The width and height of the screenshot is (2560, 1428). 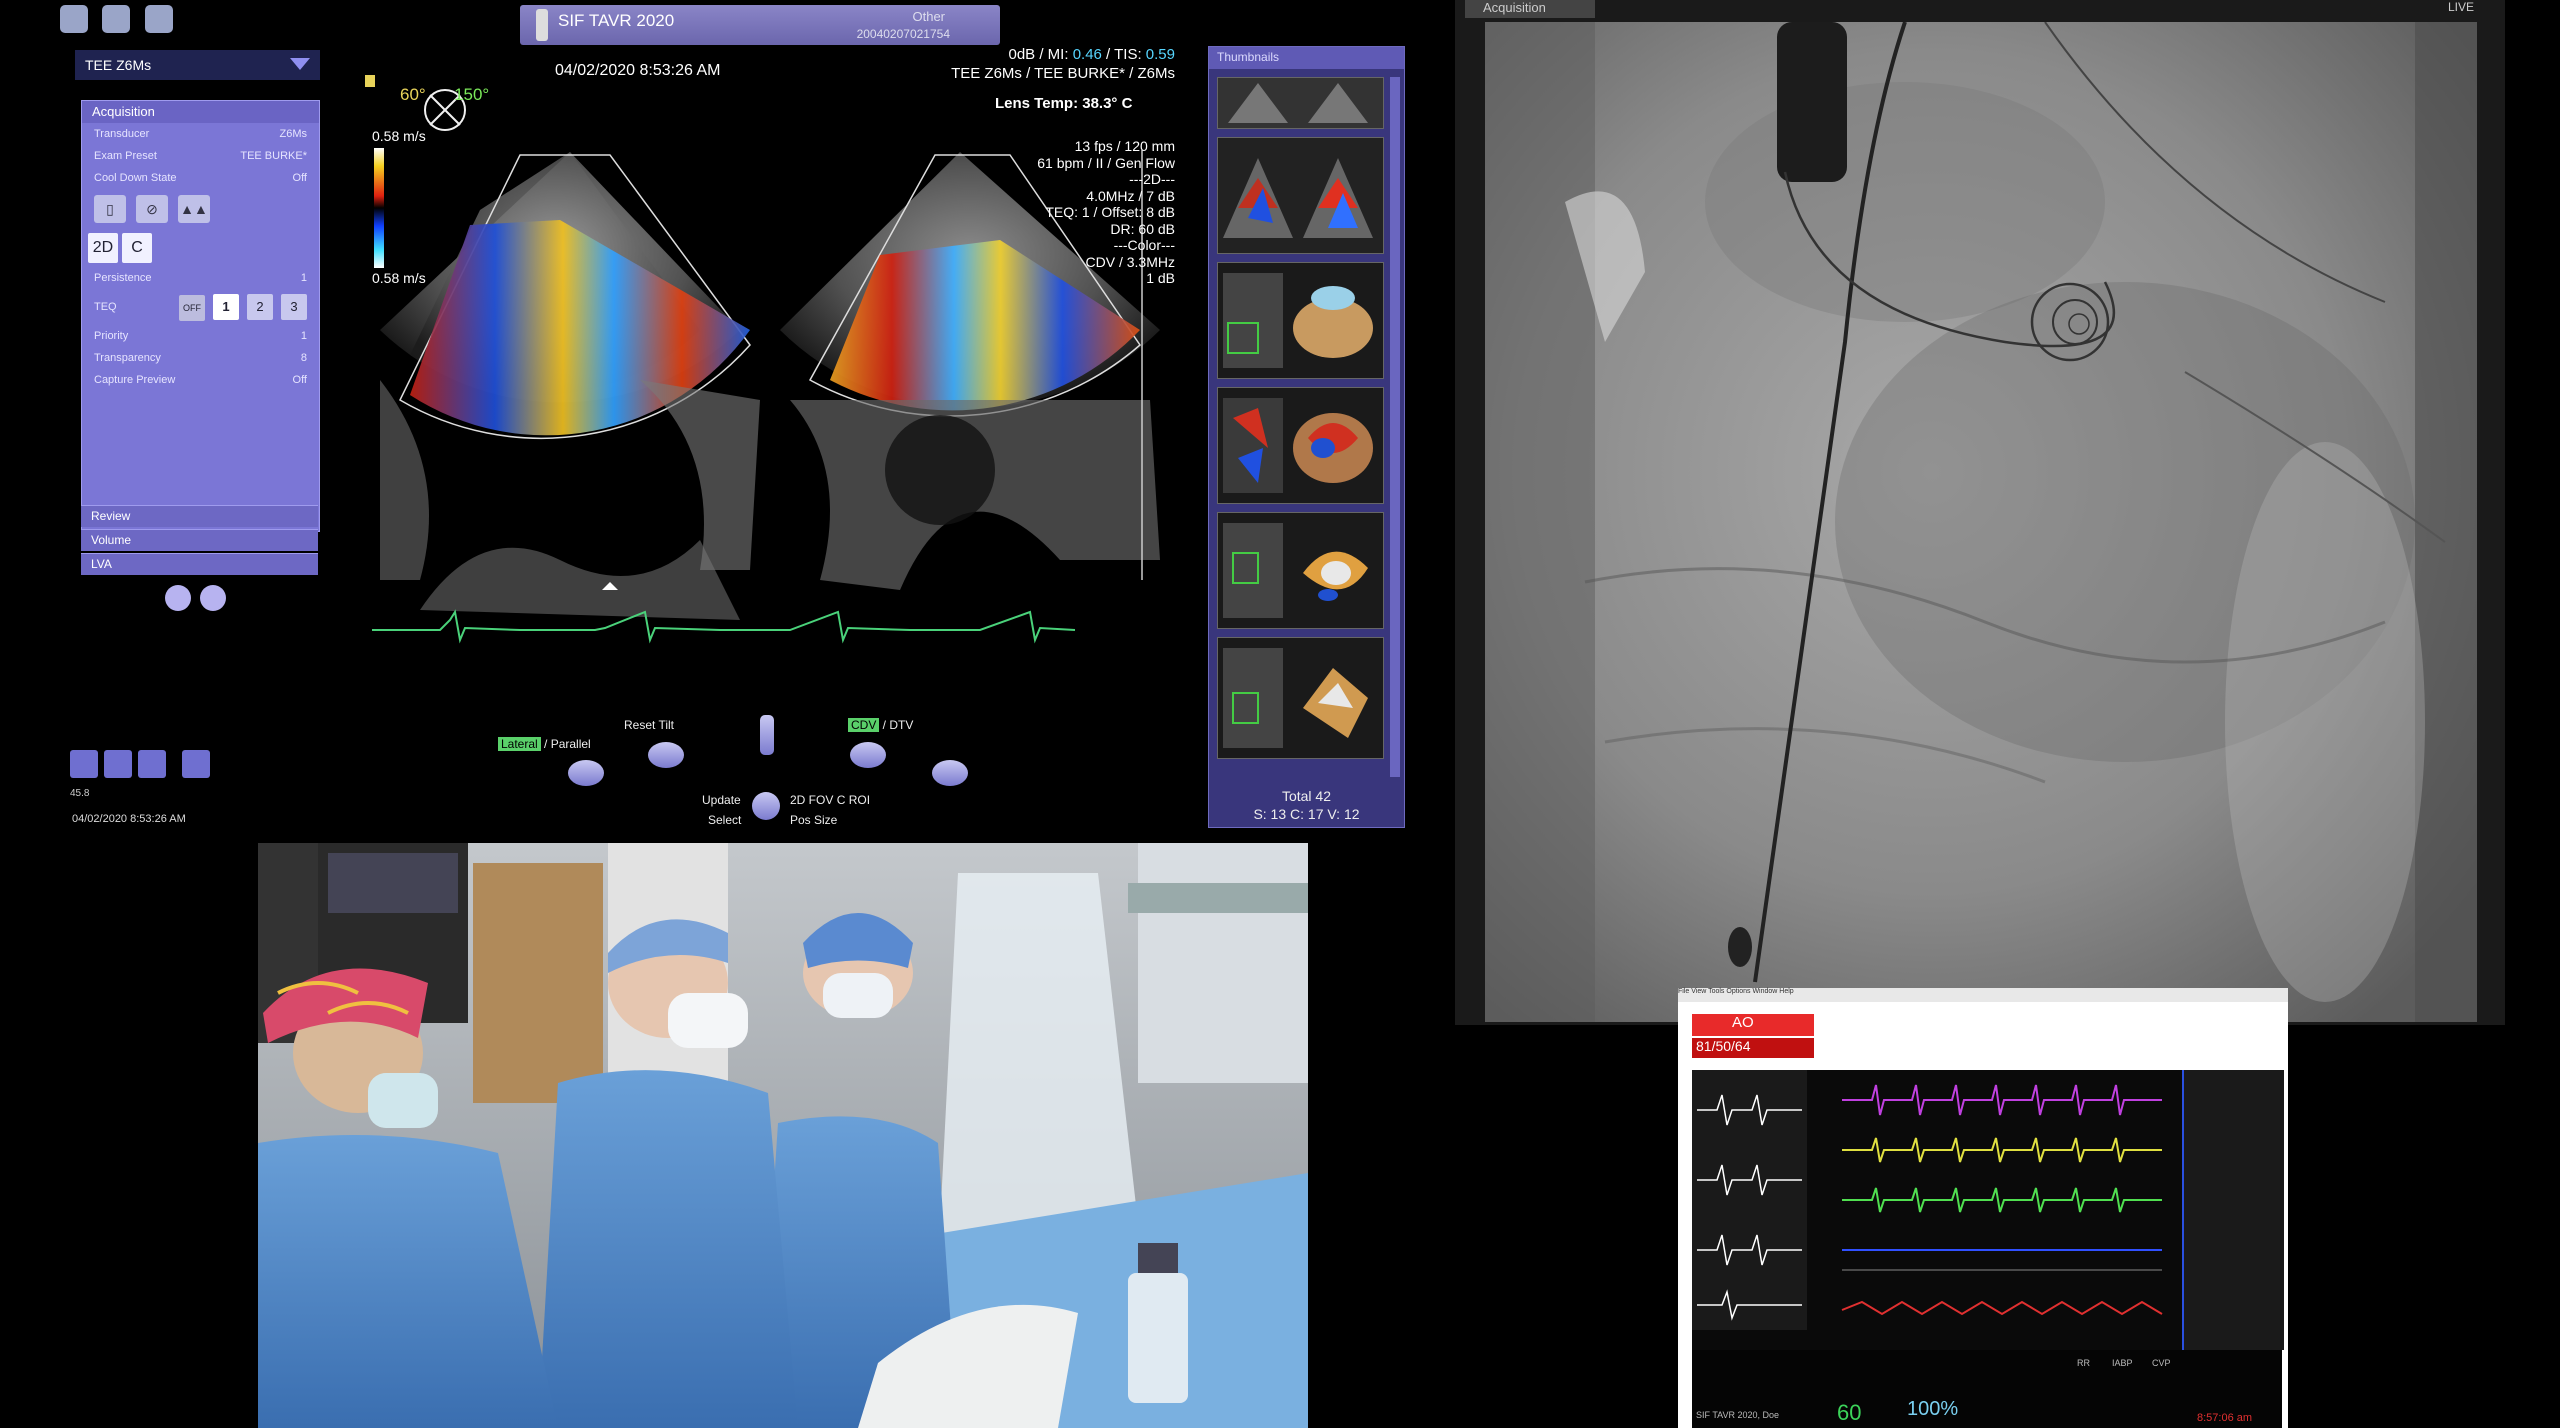 What do you see at coordinates (1123, 54) in the screenshot?
I see `tis-label: / TIS:` at bounding box center [1123, 54].